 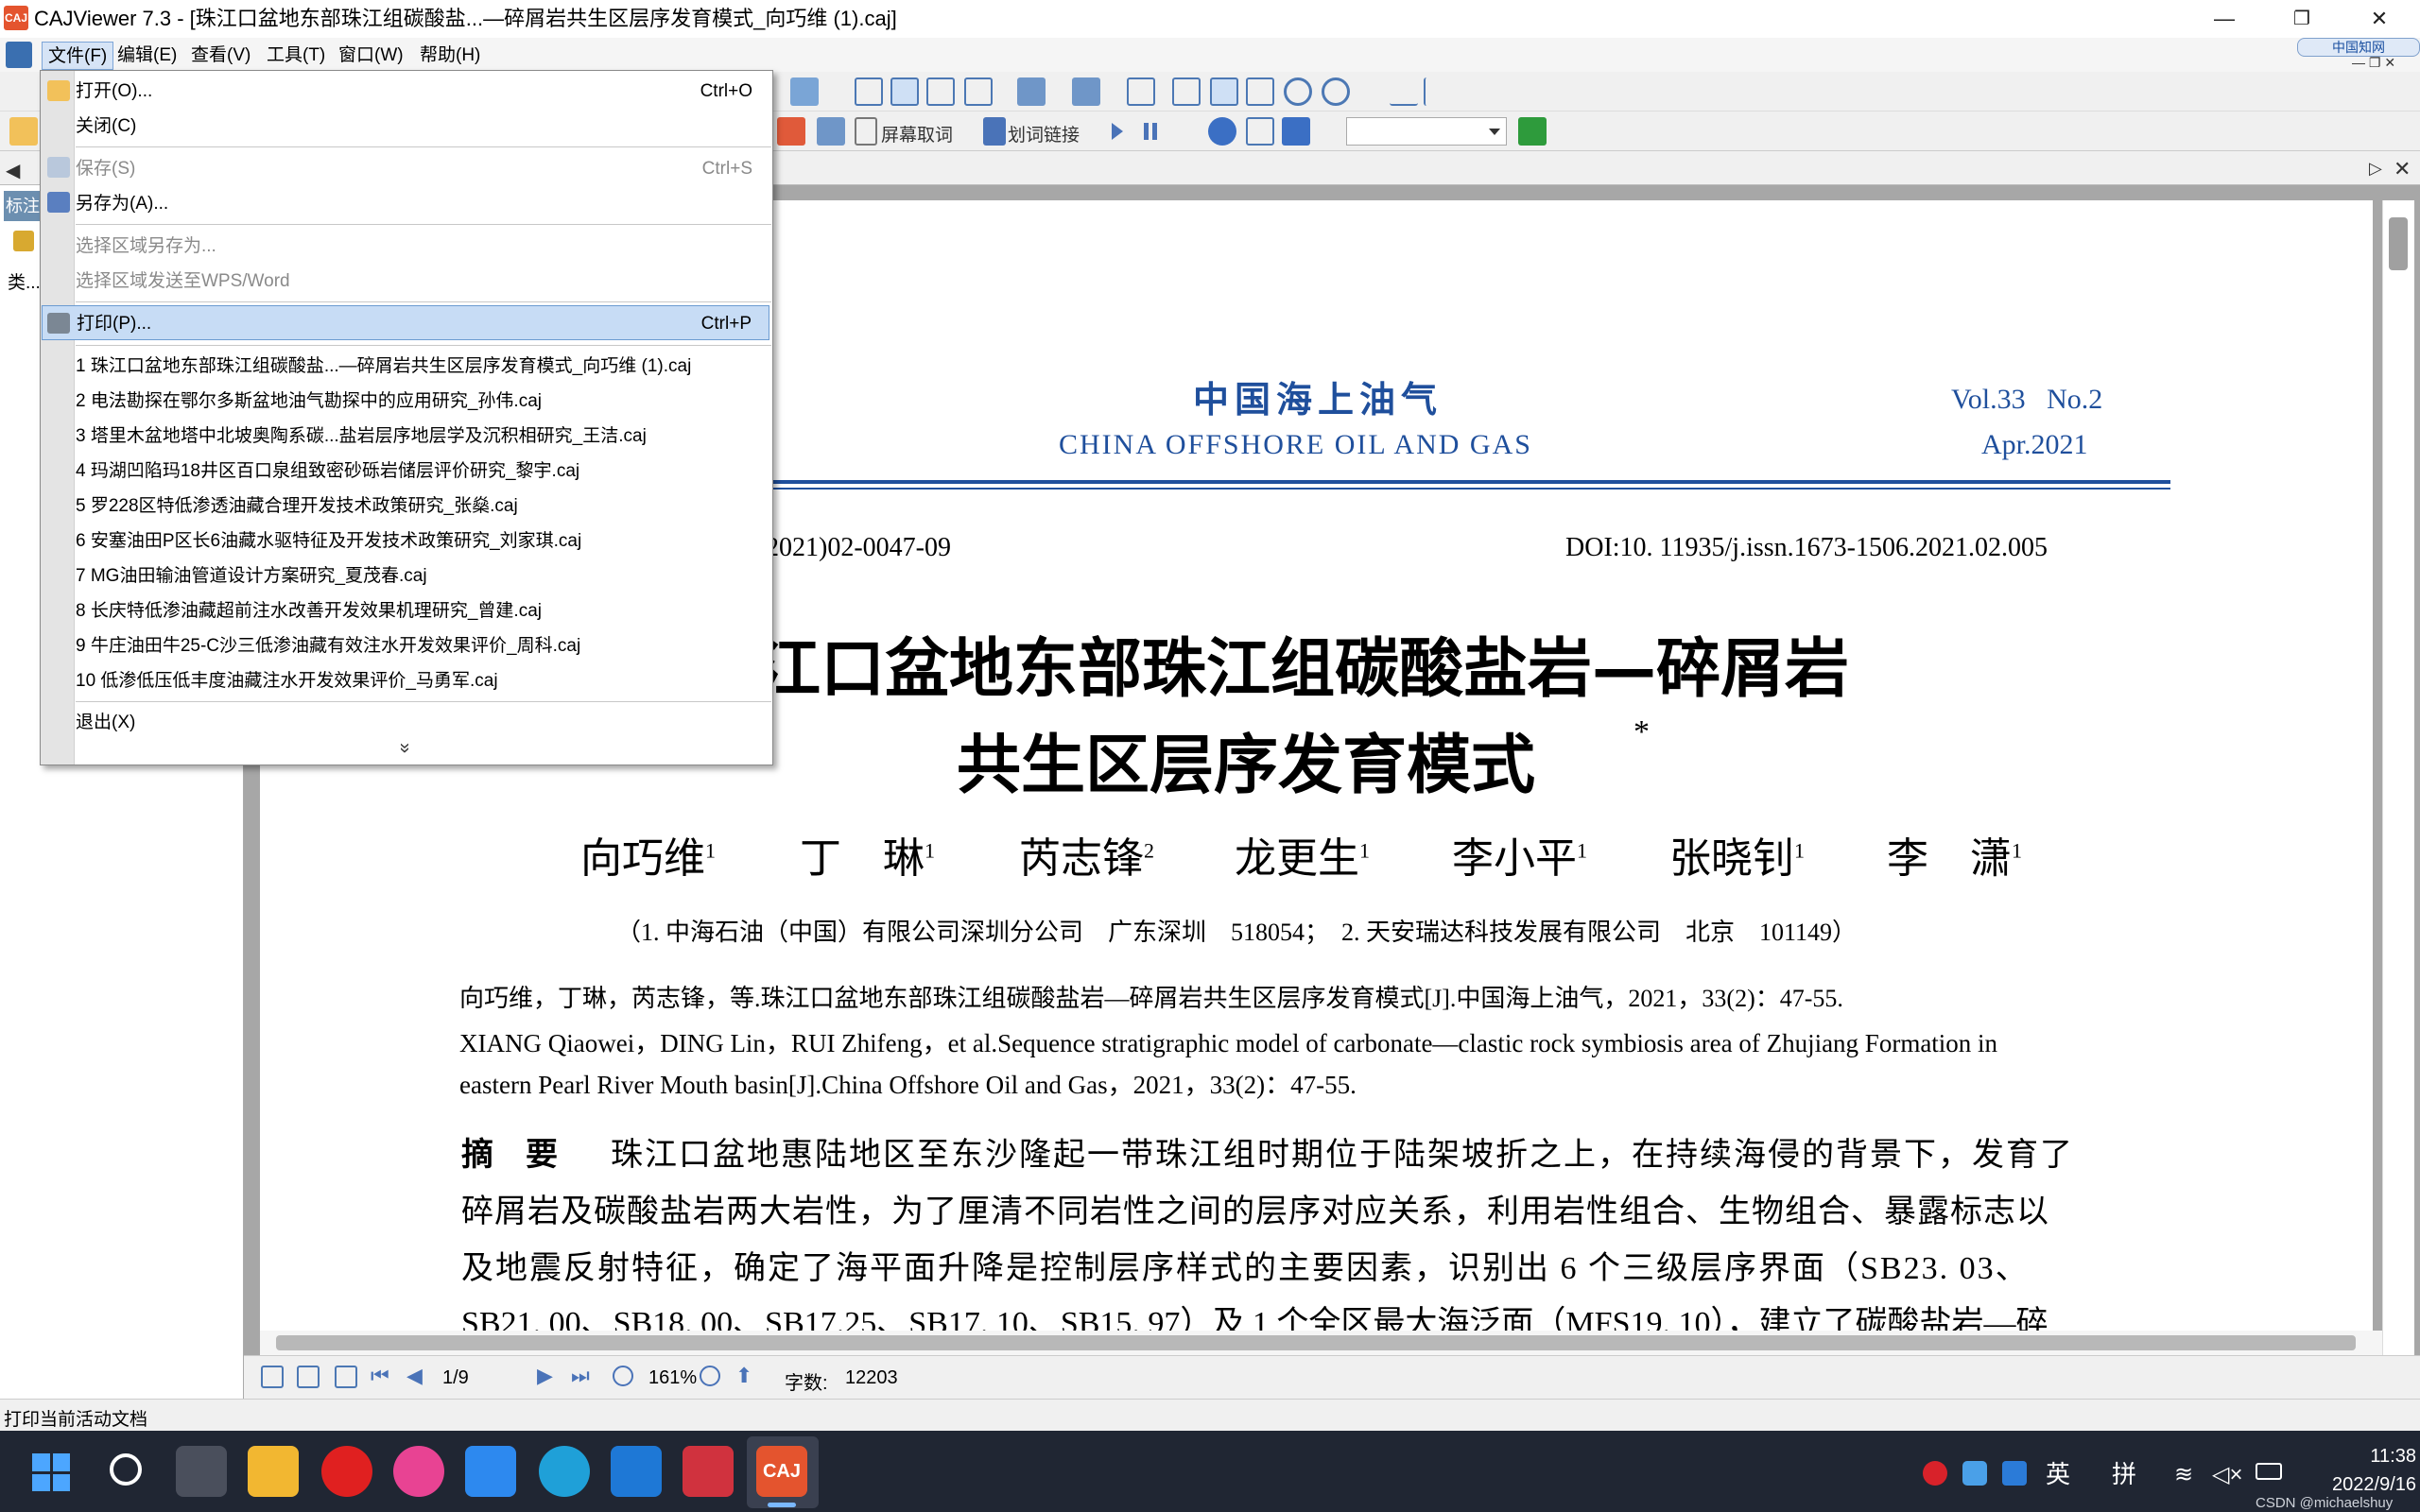 What do you see at coordinates (636, 1471) in the screenshot?
I see `feishu-icon` at bounding box center [636, 1471].